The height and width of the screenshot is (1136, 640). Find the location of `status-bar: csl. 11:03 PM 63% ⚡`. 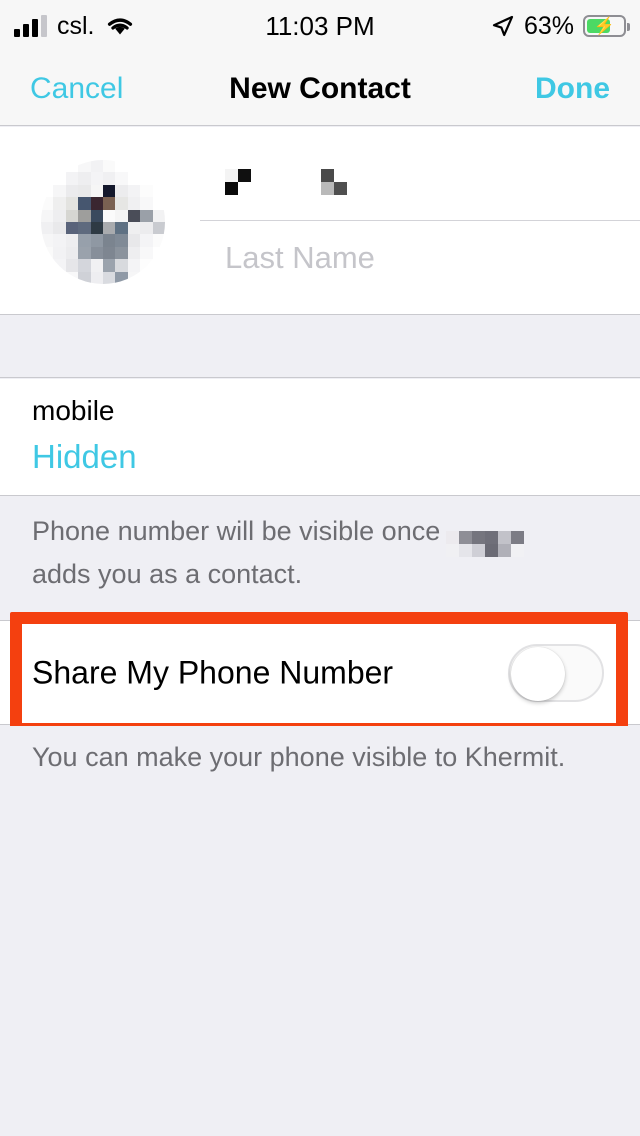

status-bar: csl. 11:03 PM 63% ⚡ is located at coordinates (320, 26).